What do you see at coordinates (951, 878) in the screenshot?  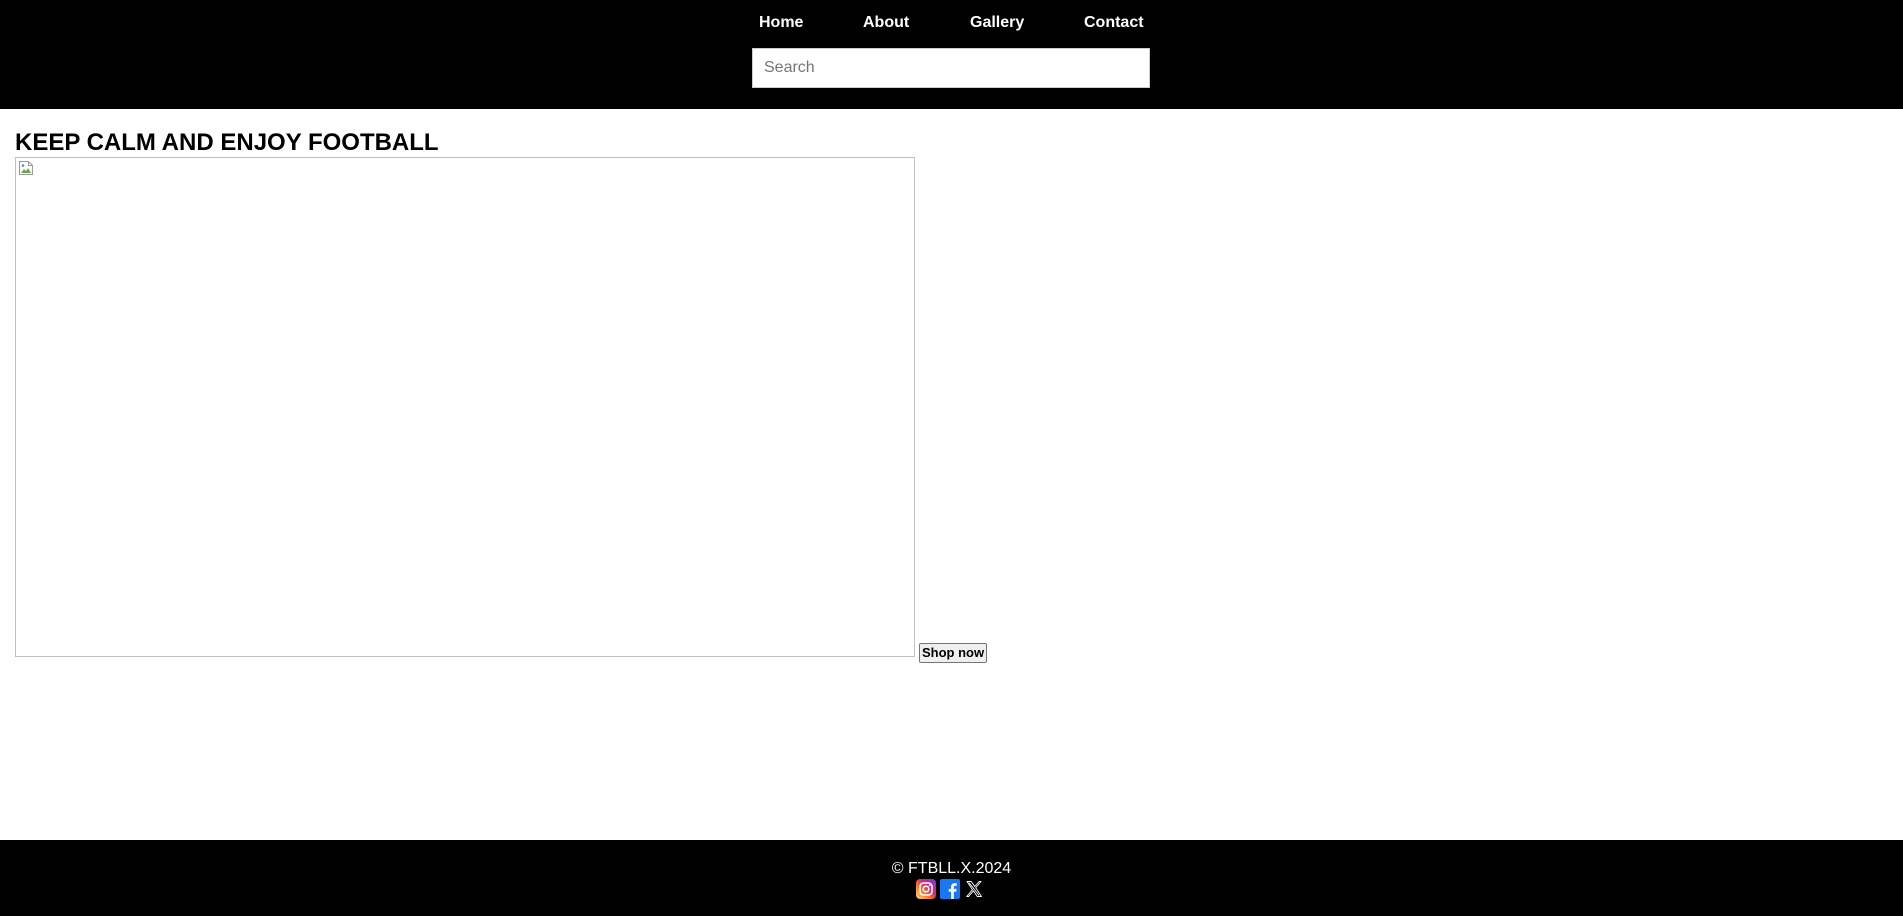 I see `site-footer: © FTBLL.X.2024` at bounding box center [951, 878].